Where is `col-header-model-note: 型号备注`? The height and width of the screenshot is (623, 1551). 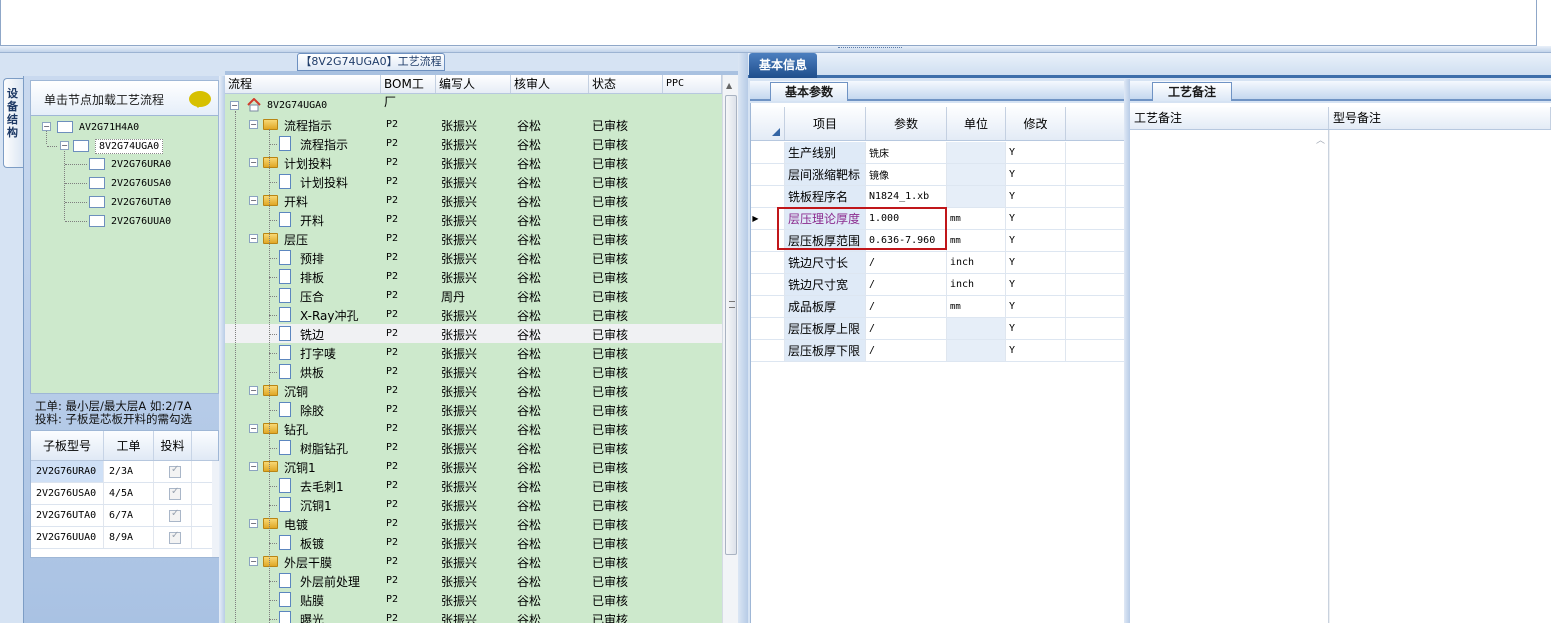 col-header-model-note: 型号备注 is located at coordinates (1440, 118).